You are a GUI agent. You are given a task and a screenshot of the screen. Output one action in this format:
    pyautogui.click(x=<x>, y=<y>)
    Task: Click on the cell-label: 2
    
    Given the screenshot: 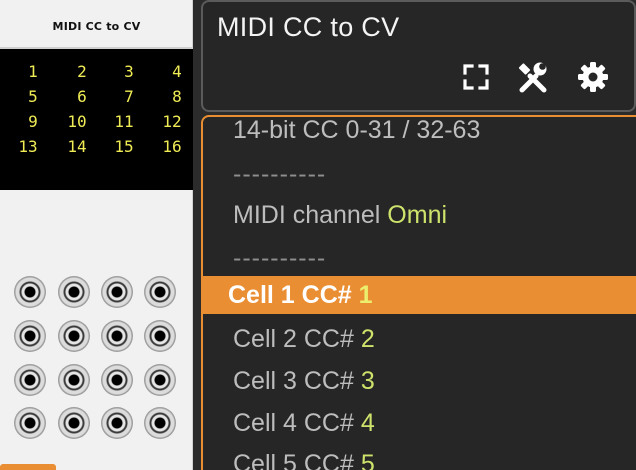 What is the action you would take?
    pyautogui.click(x=82, y=71)
    